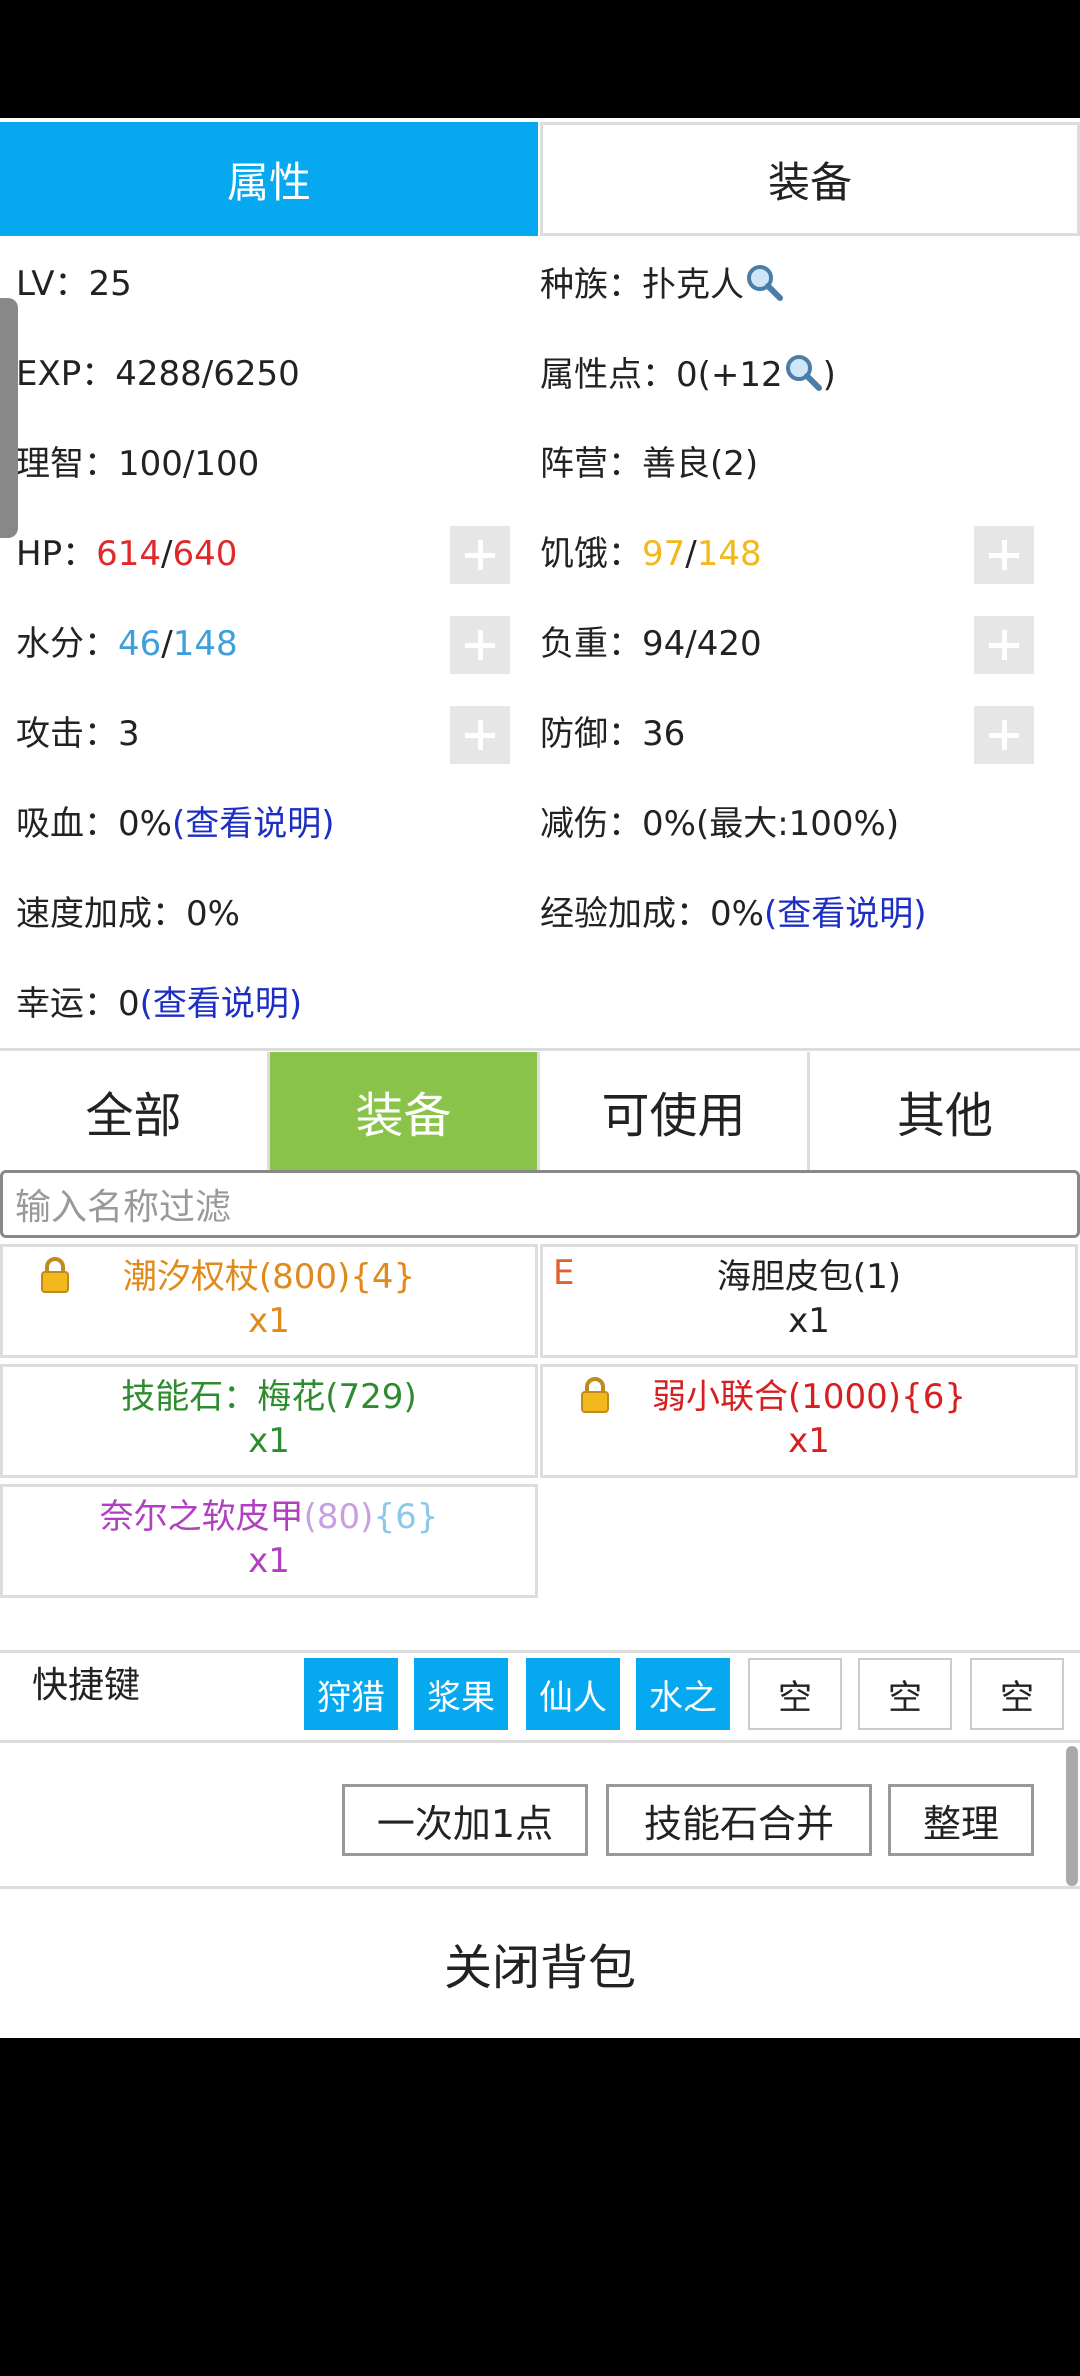 The width and height of the screenshot is (1080, 2376). Describe the element at coordinates (591, 824) in the screenshot. I see `stat-damage-reduction-label: 减伤：` at that location.